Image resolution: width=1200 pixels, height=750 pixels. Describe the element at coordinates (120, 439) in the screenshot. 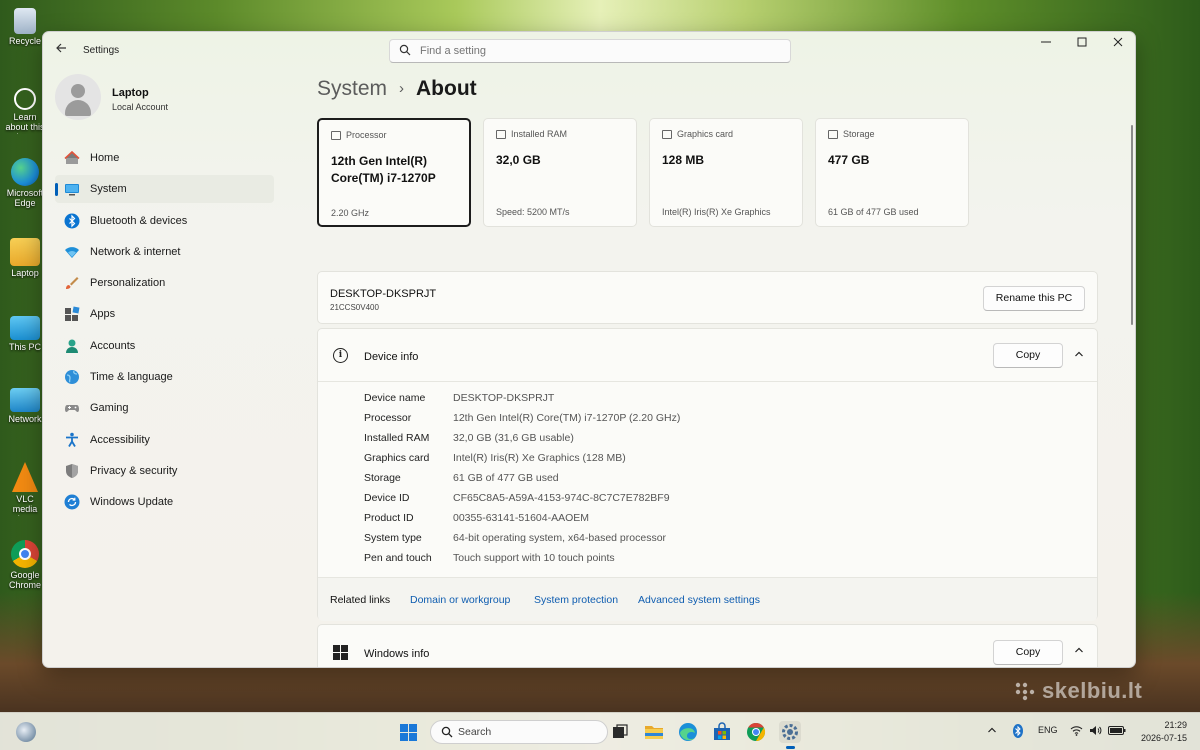

I see `sidebar-item-label: Accessibility` at that location.